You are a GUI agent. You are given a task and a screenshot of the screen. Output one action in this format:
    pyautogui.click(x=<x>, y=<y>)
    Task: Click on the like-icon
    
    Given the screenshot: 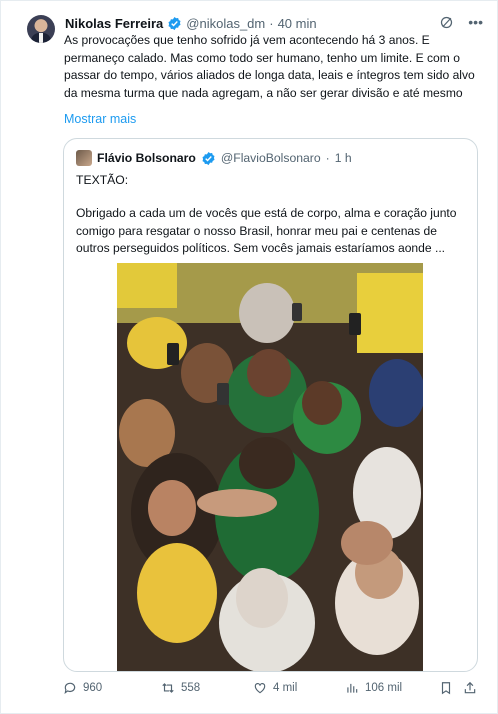 What is the action you would take?
    pyautogui.click(x=260, y=688)
    